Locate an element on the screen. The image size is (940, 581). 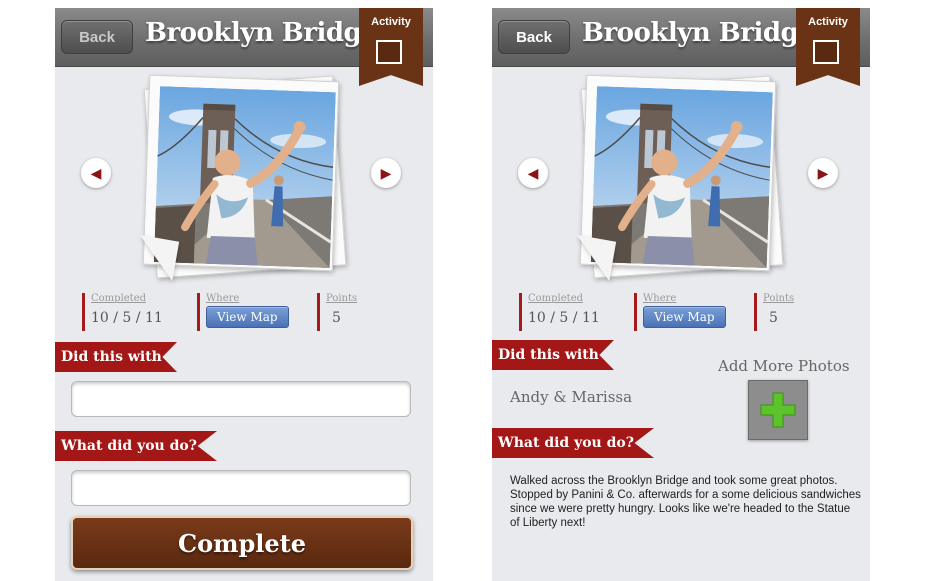
complete-button: Complete is located at coordinates (242, 543).